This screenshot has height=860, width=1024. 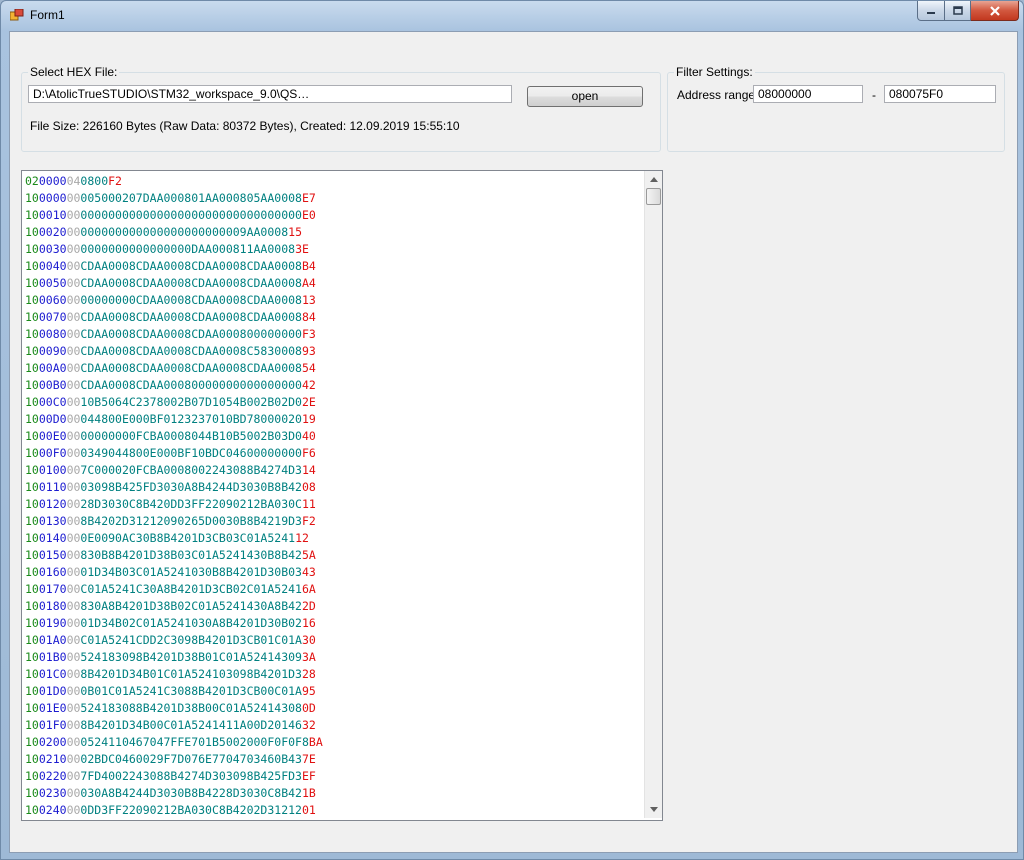 I want to click on record-checksum: 32, so click(x=308, y=725).